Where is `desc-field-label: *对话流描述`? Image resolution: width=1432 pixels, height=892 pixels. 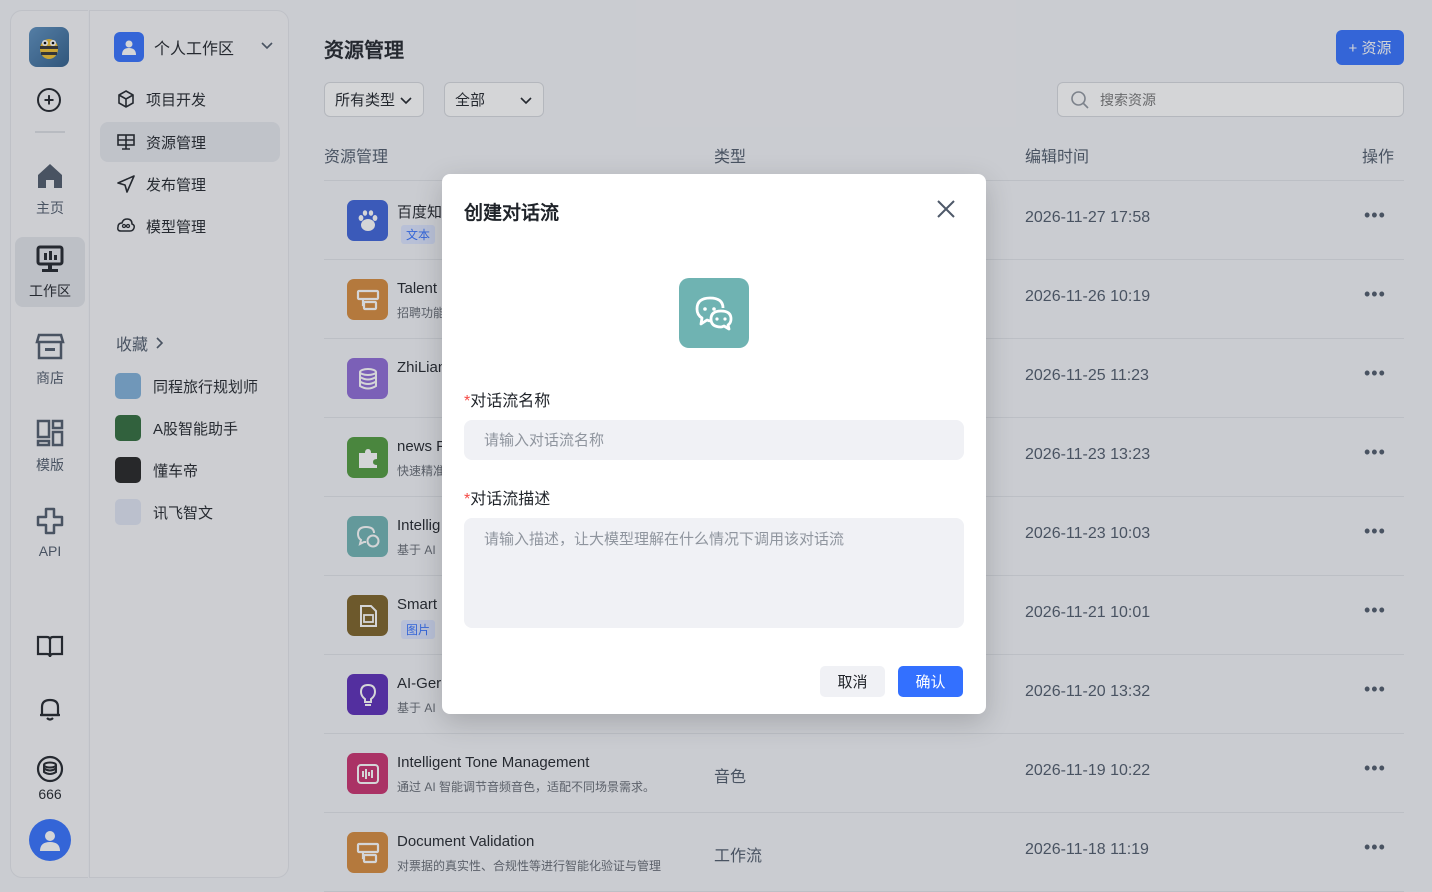
desc-field-label: *对话流描述 is located at coordinates (507, 497).